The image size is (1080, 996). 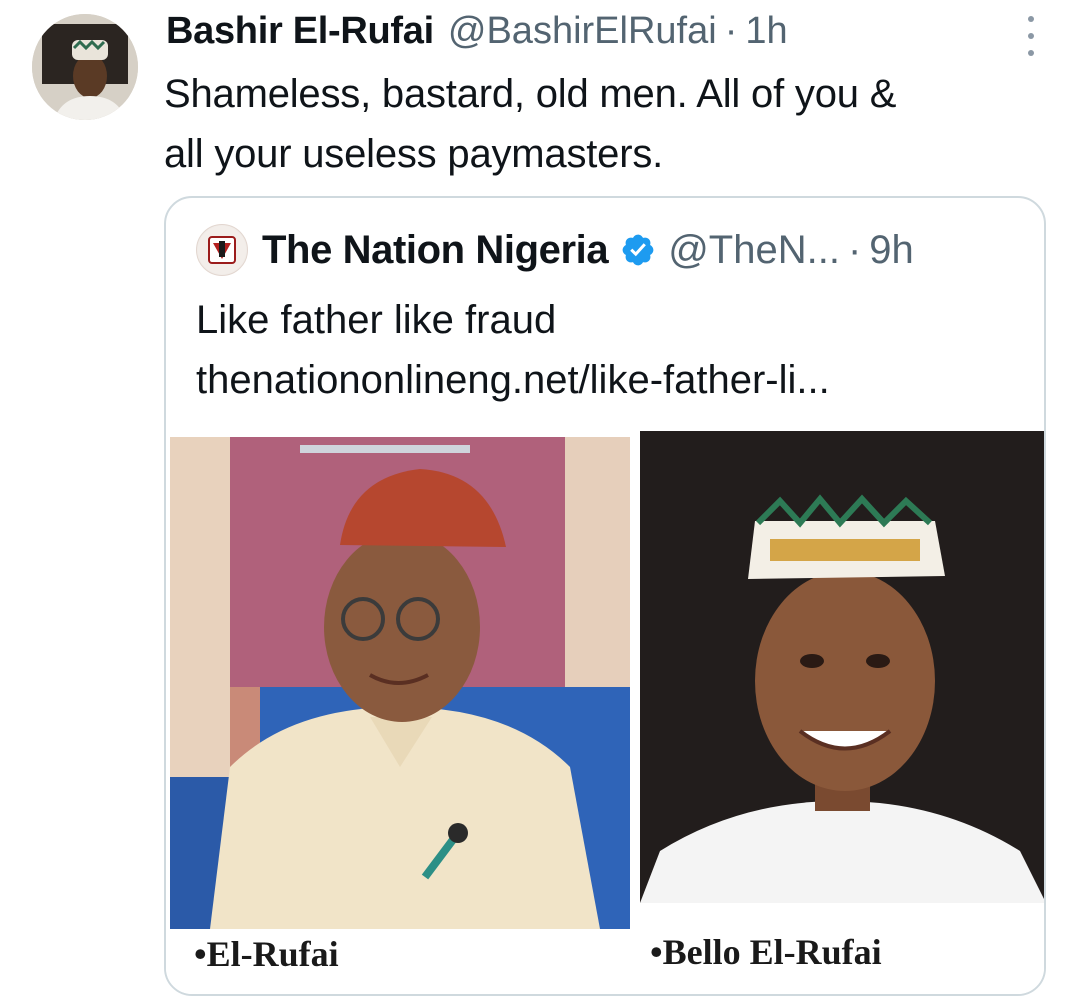 I want to click on quoted-text-line: Like father like fraud, so click(x=376, y=320).